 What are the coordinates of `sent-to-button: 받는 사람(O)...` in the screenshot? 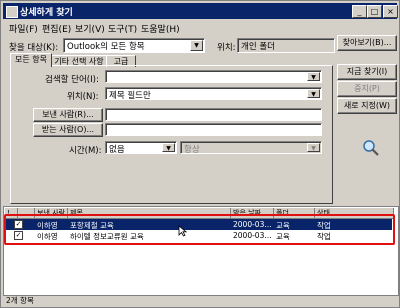 It's located at (68, 130).